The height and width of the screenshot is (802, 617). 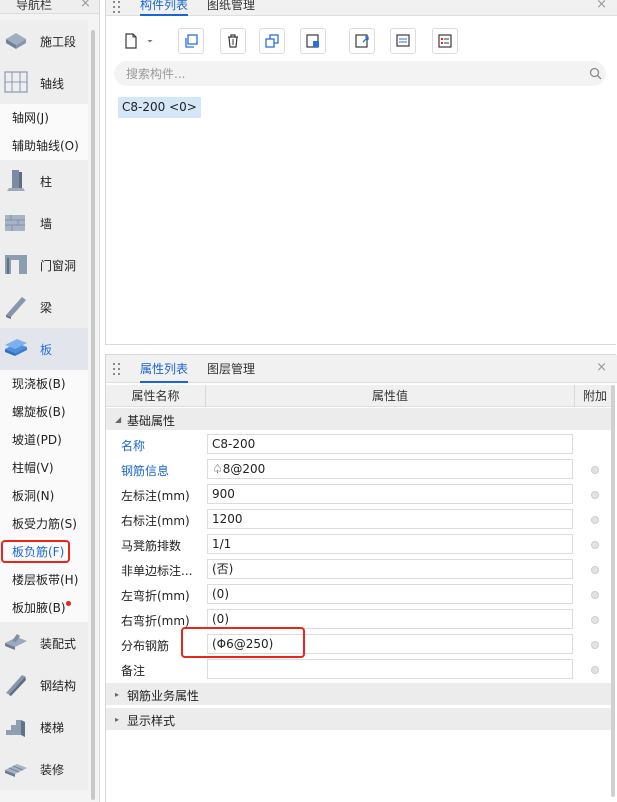 I want to click on trash-icon, so click(x=233, y=41).